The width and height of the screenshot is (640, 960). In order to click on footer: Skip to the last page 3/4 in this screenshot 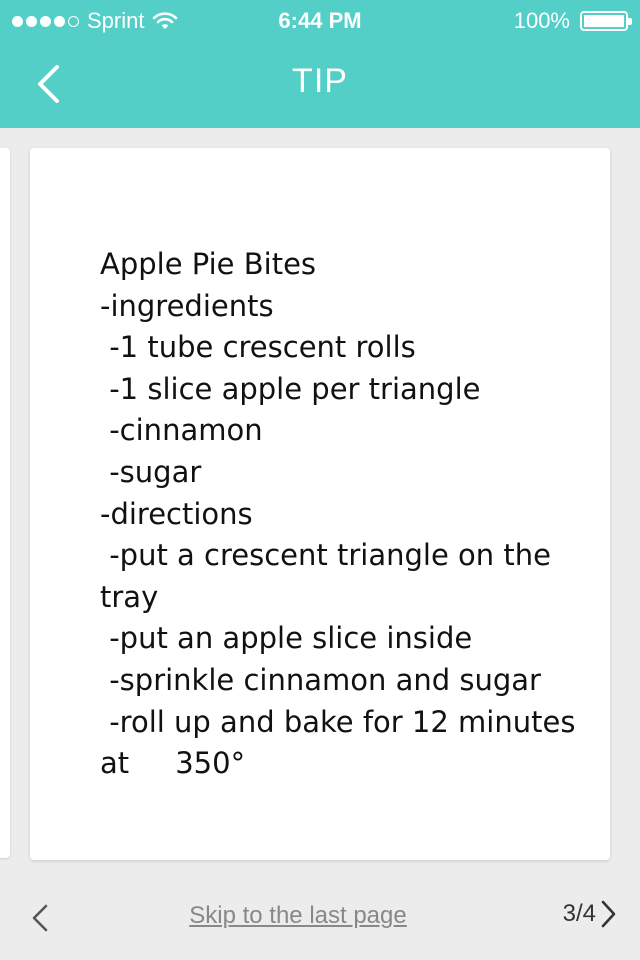, I will do `click(320, 915)`.